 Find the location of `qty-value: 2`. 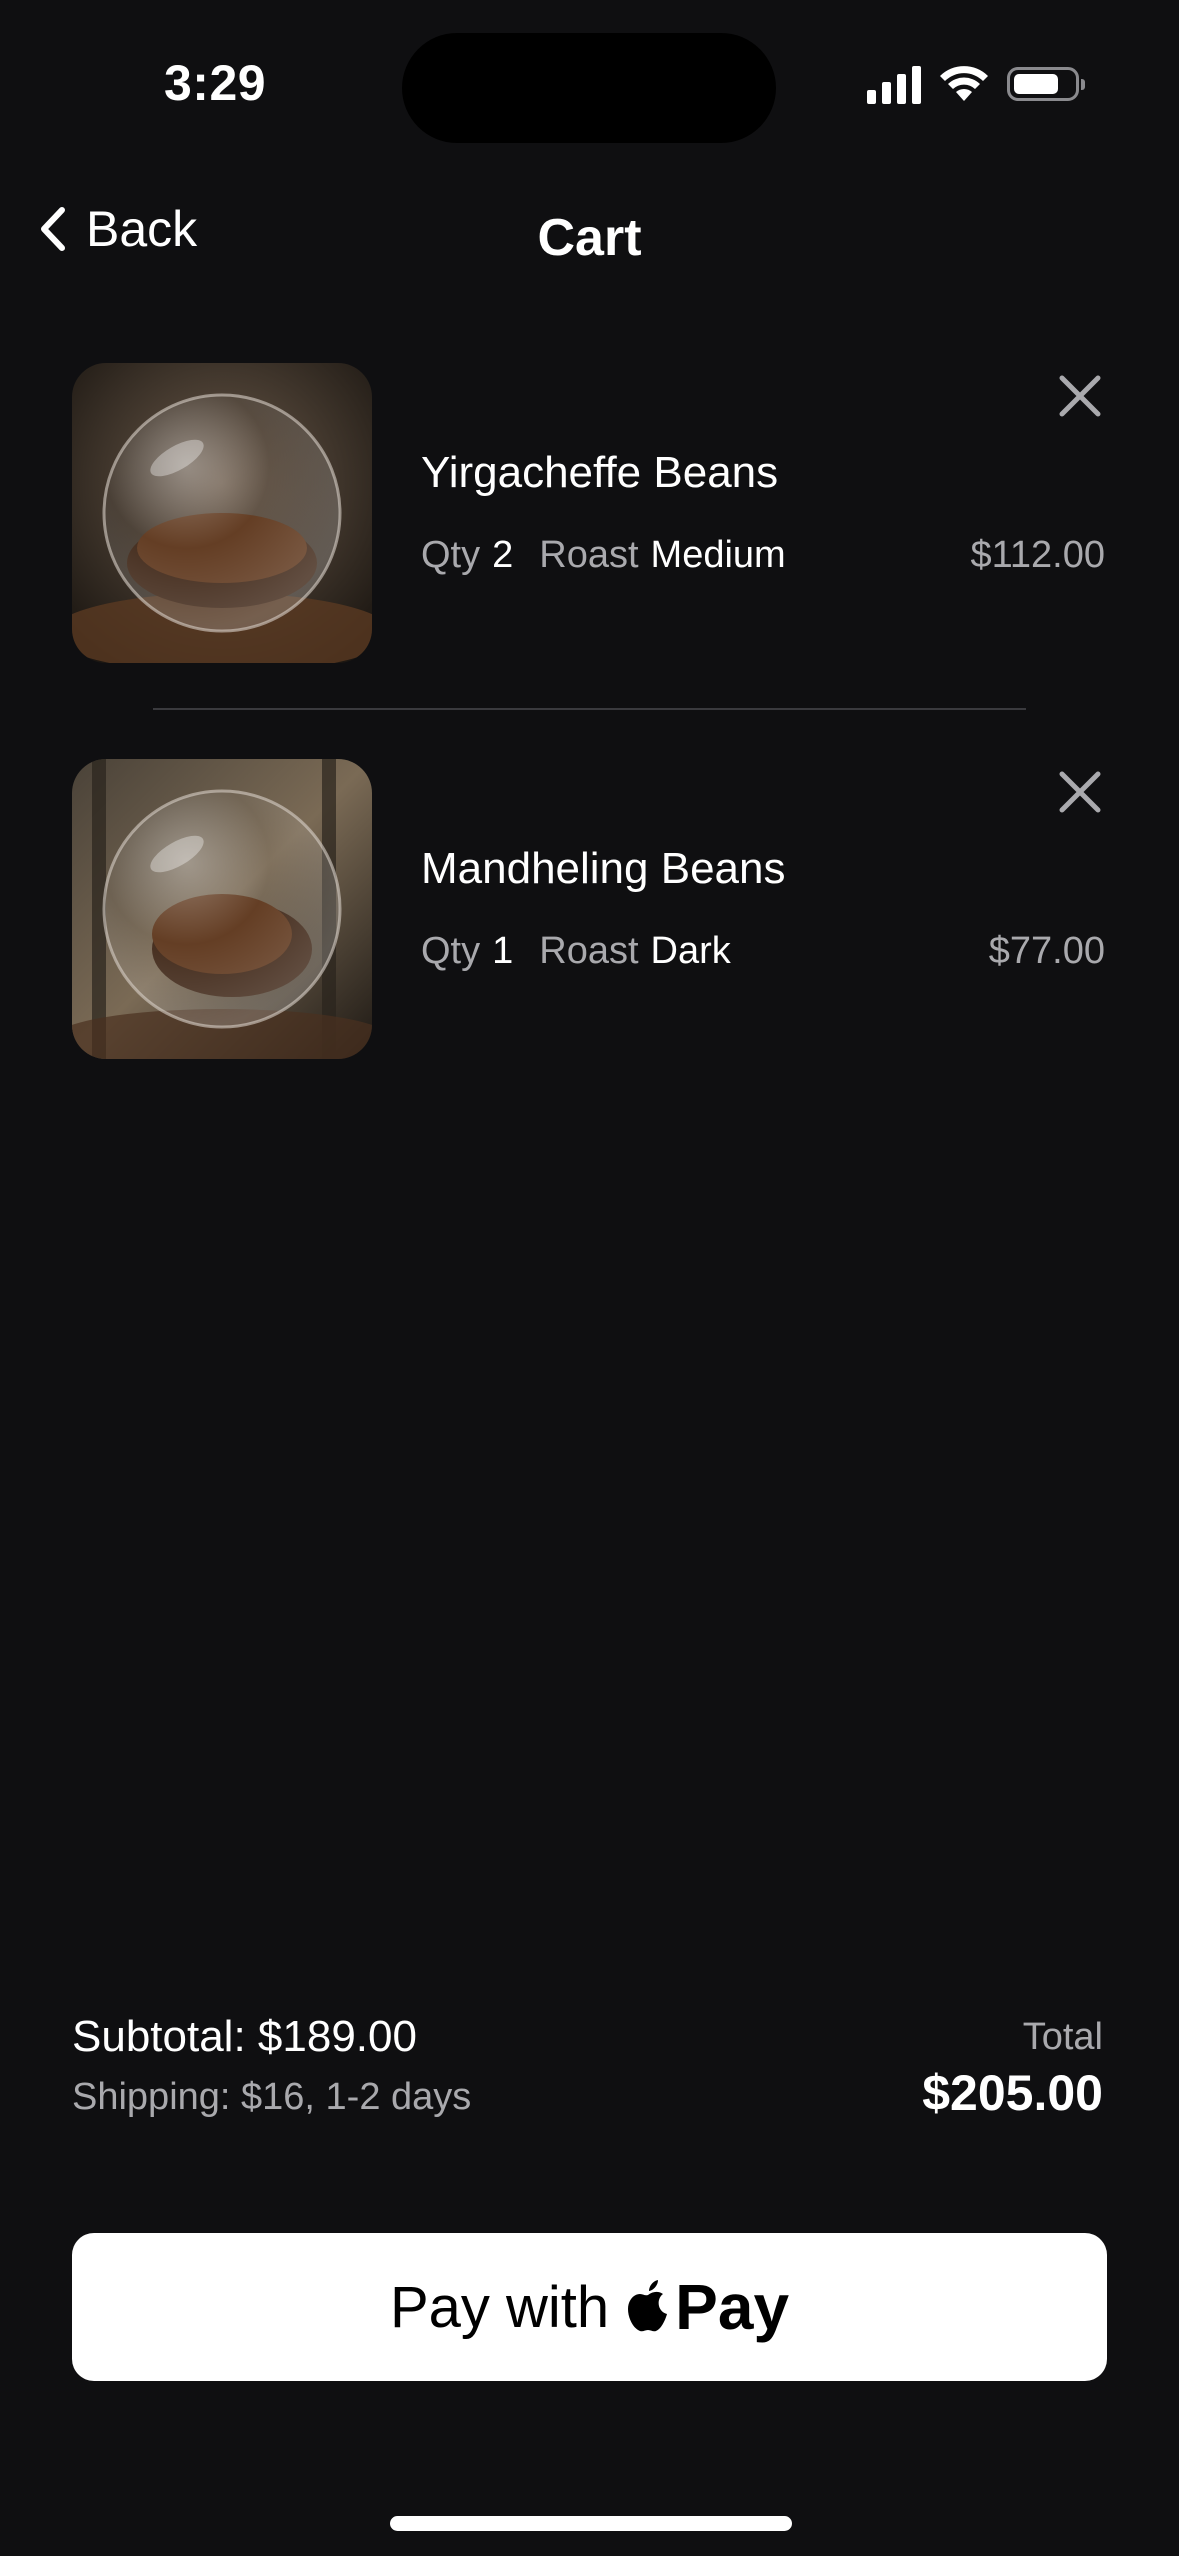

qty-value: 2 is located at coordinates (503, 555).